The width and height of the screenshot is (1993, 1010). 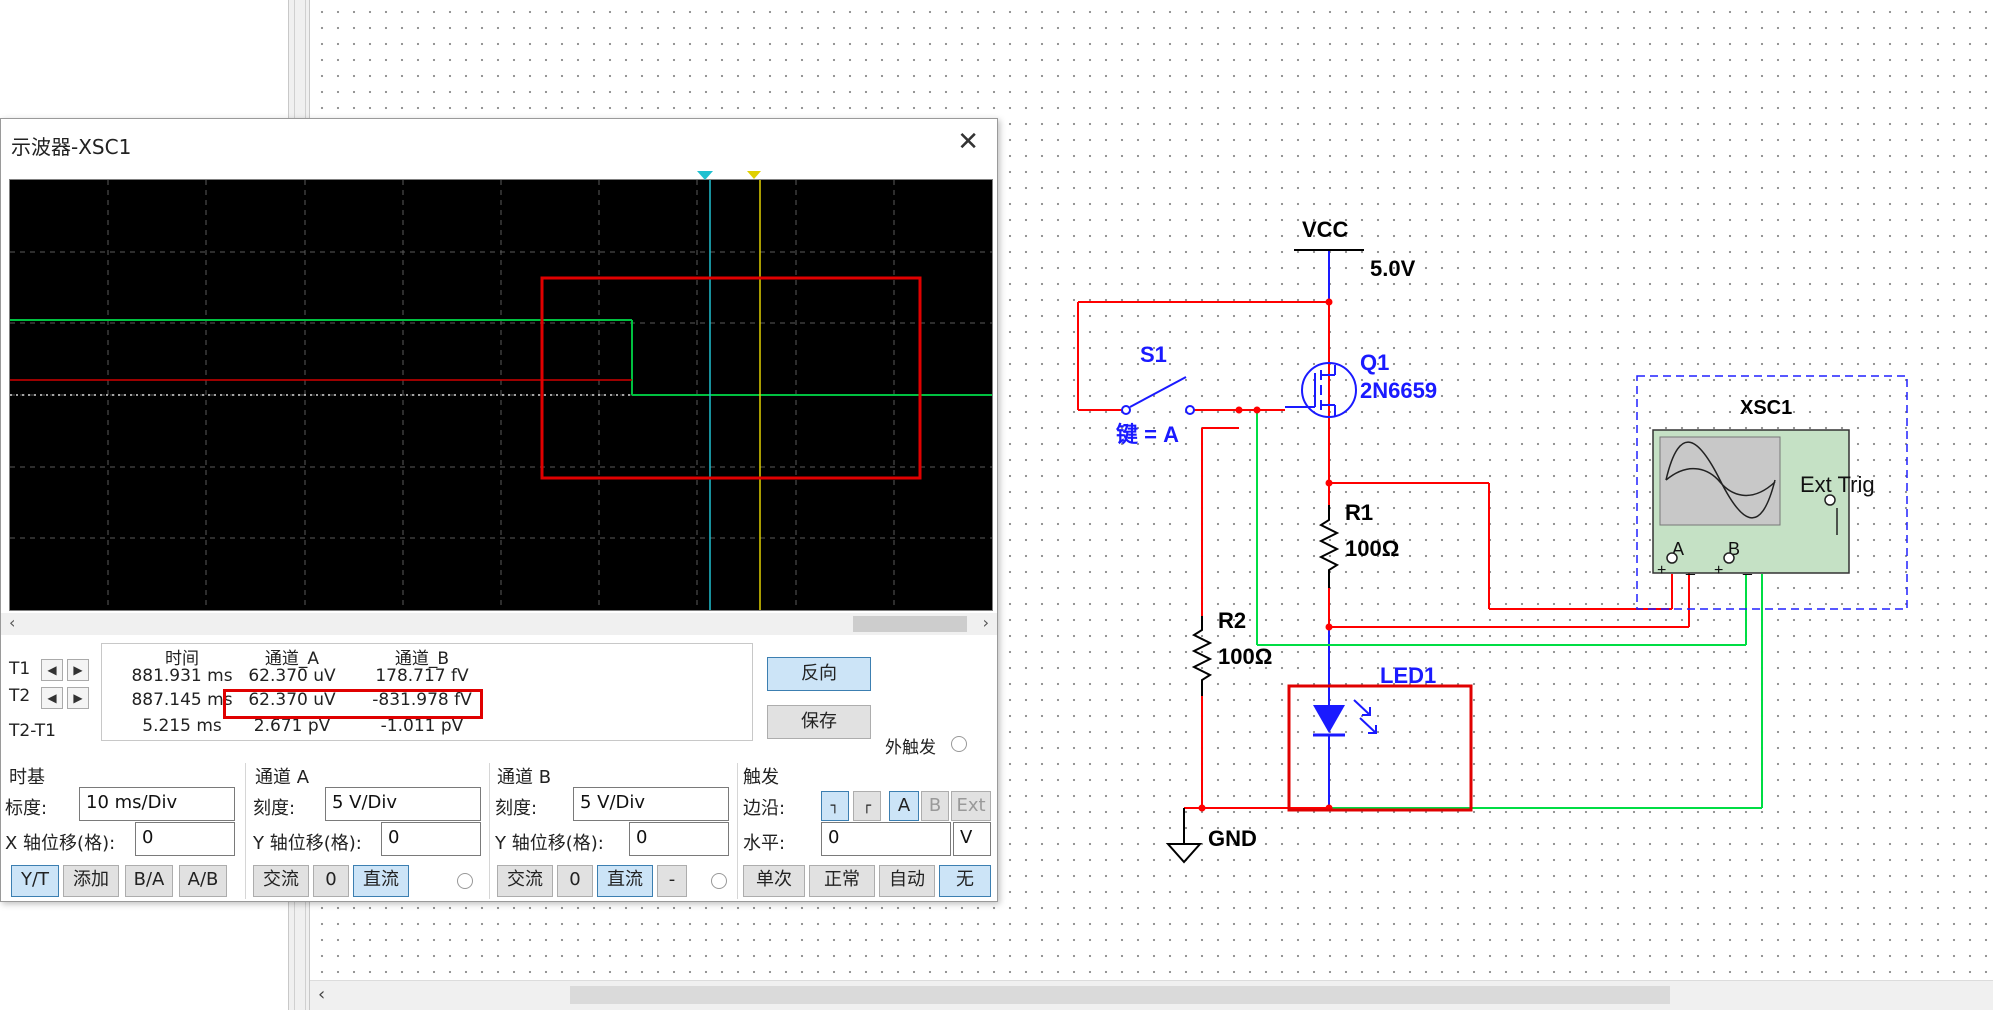 I want to click on trigger-source-b: B, so click(x=935, y=806).